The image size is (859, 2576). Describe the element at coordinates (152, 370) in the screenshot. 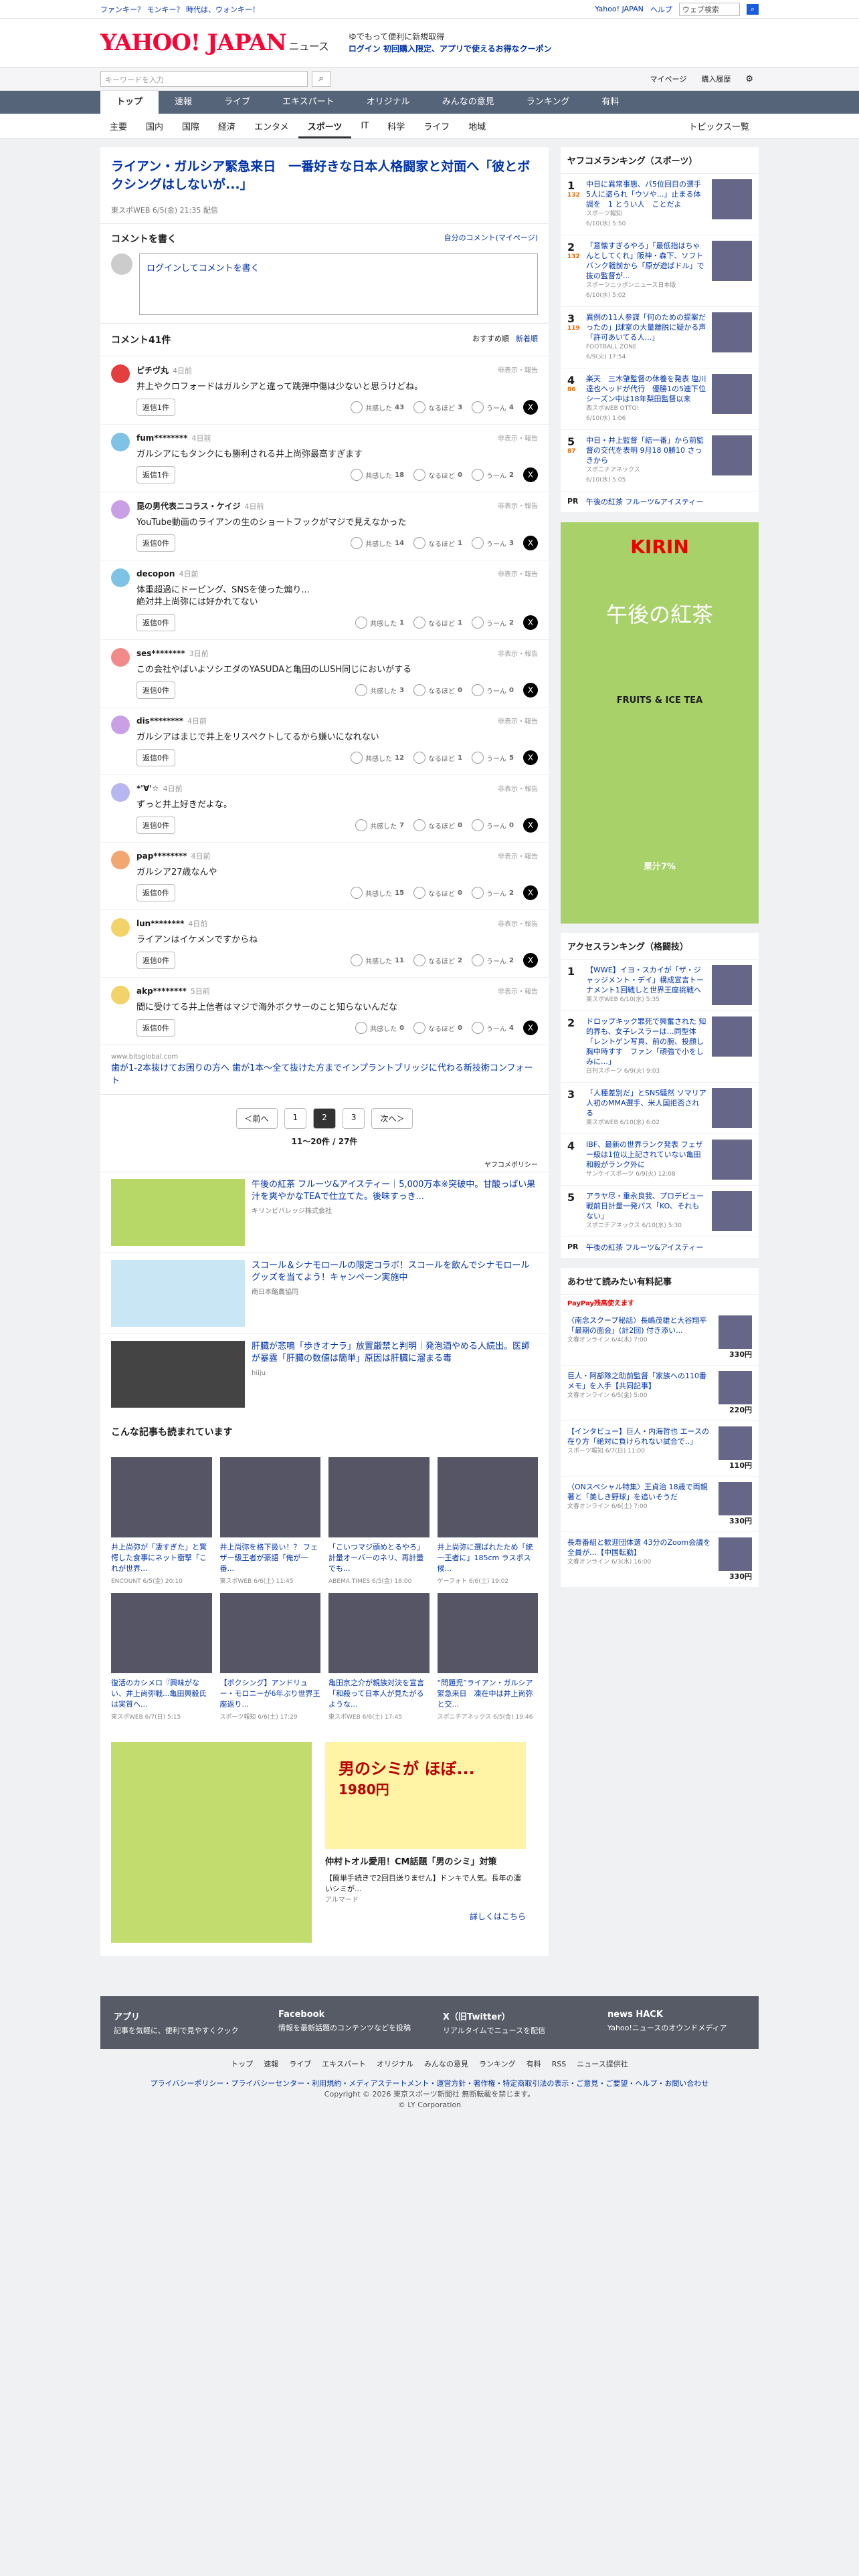

I see `comment-user: ピチヴ丸` at that location.